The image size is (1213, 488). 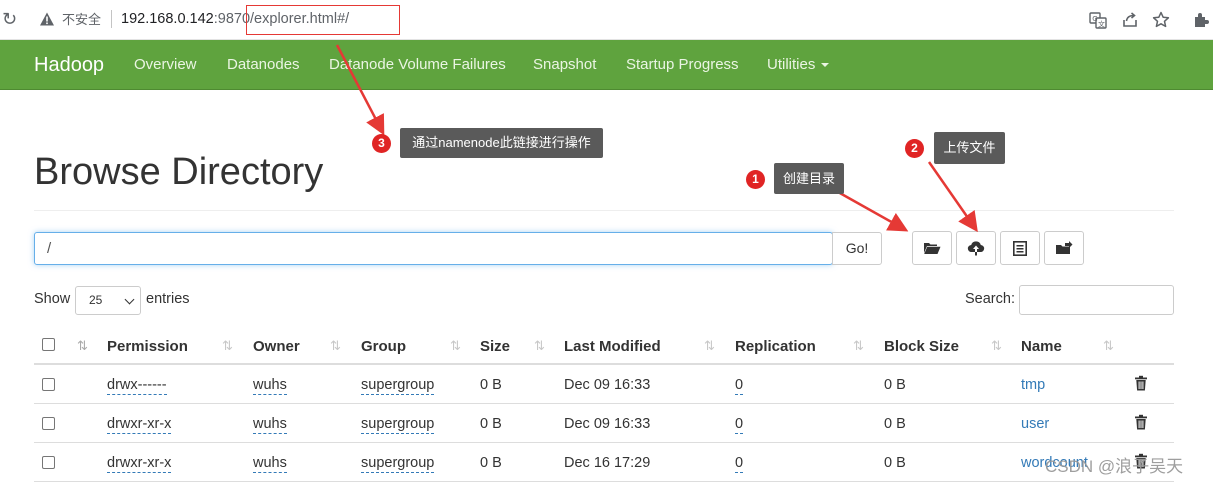 What do you see at coordinates (111, 19) in the screenshot?
I see `address-divider` at bounding box center [111, 19].